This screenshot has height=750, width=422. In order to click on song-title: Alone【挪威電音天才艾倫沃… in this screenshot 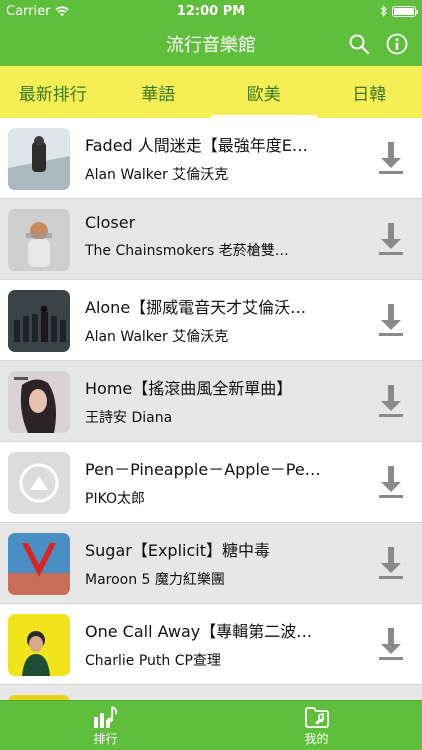, I will do `click(196, 307)`.